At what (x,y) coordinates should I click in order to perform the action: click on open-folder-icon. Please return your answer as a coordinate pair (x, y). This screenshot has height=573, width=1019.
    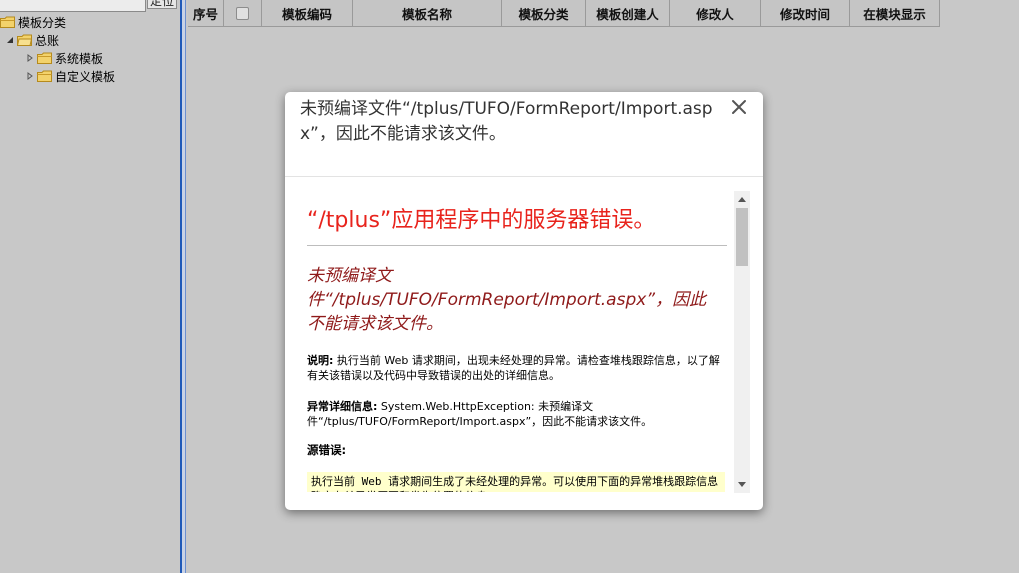
    Looking at the image, I should click on (24, 40).